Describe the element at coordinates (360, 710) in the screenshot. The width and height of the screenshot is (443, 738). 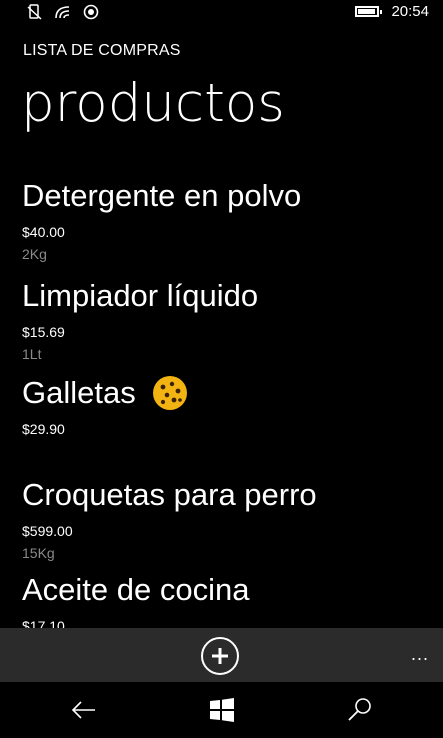
I see `search-icon` at that location.